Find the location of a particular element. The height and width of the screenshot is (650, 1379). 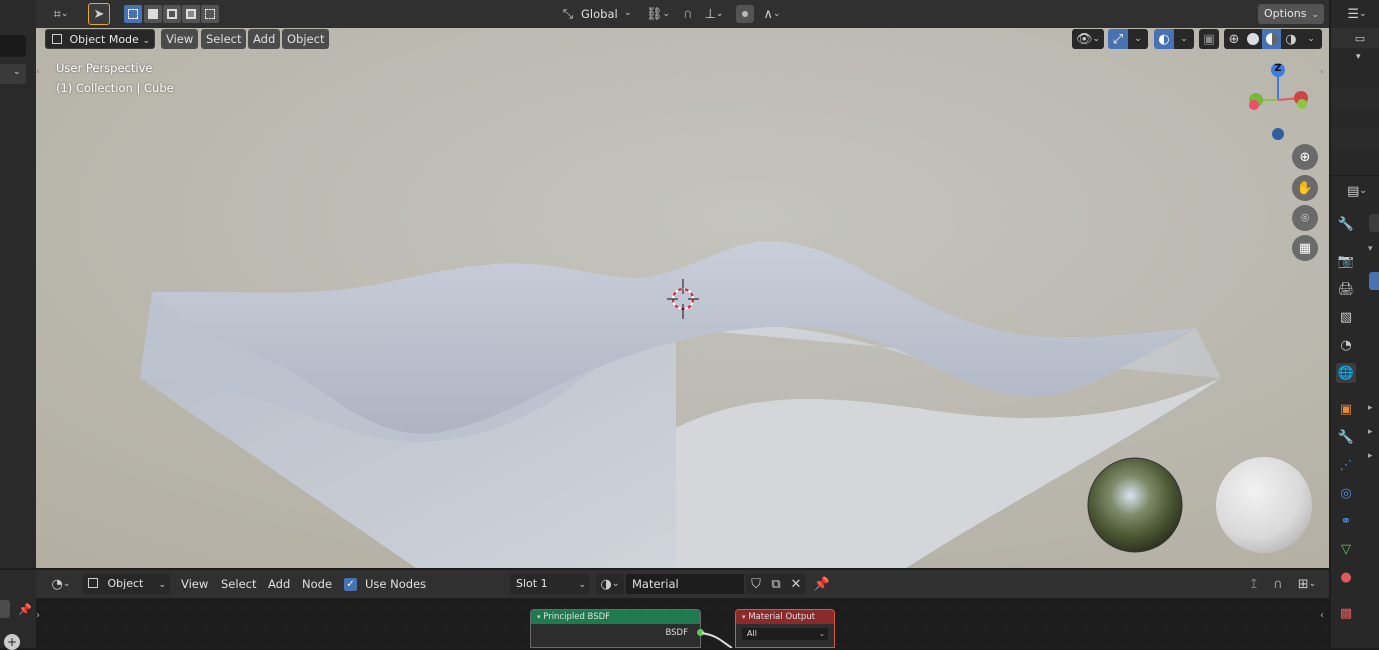

view-layer-tab-icon: ▧ is located at coordinates (1346, 317).